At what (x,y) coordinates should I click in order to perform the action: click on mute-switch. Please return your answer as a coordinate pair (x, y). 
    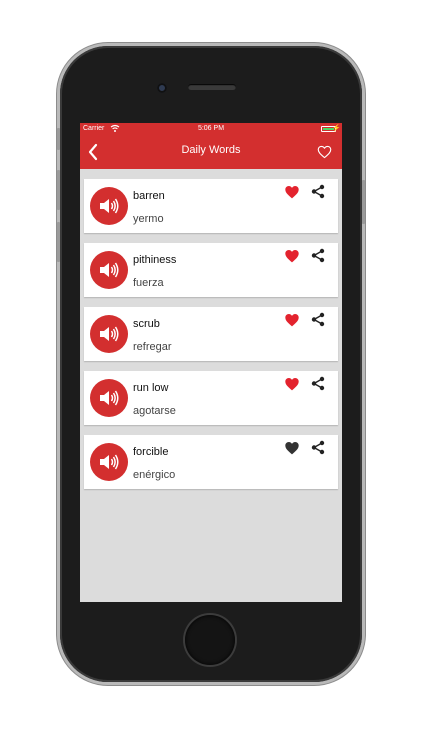
    Looking at the image, I should click on (58, 139).